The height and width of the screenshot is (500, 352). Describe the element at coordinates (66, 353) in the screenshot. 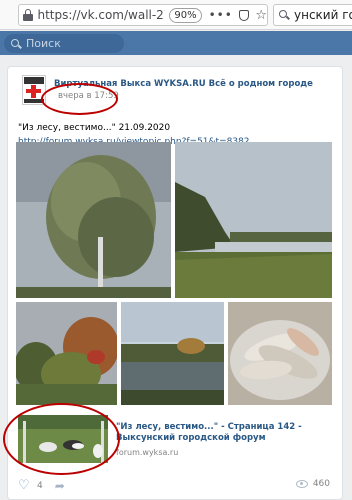

I see `post-photo-bushes` at that location.